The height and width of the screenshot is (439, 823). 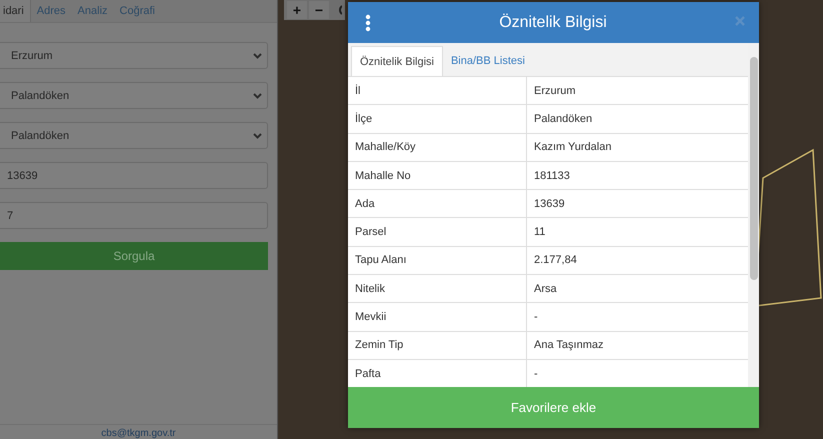 What do you see at coordinates (553, 23) in the screenshot?
I see `dialog-title: Öznitelik Bilgisi` at bounding box center [553, 23].